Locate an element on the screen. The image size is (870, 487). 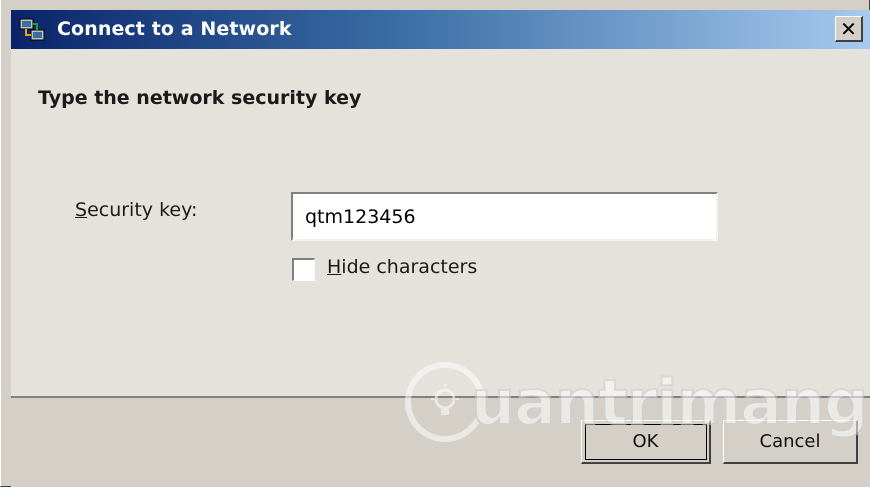
title-bar: Connect to a Network is located at coordinates (440, 29).